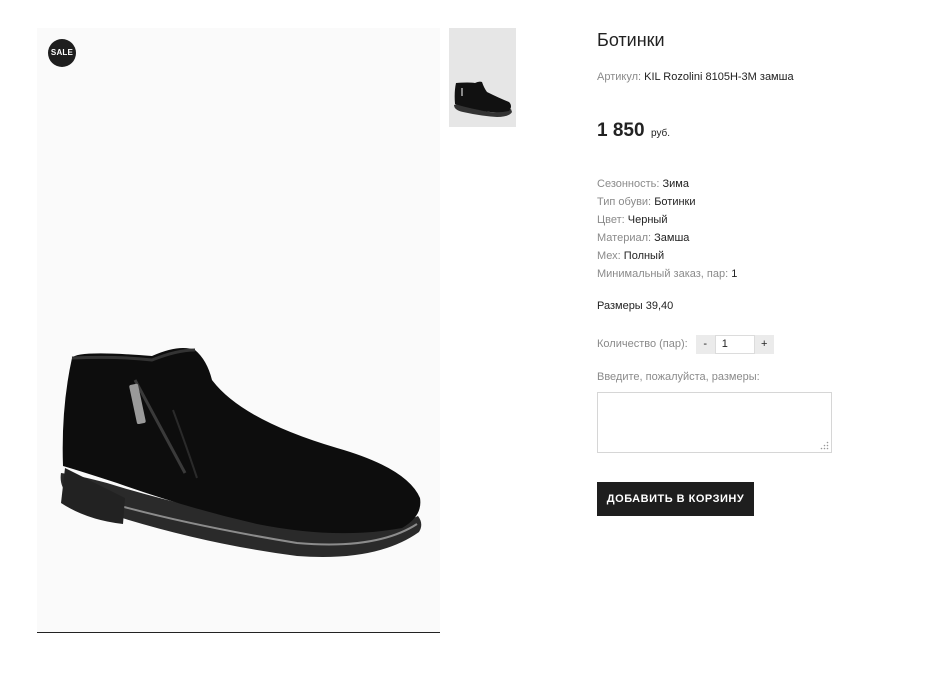 The height and width of the screenshot is (683, 951). What do you see at coordinates (644, 256) in the screenshot?
I see `attribute-value: Полный` at bounding box center [644, 256].